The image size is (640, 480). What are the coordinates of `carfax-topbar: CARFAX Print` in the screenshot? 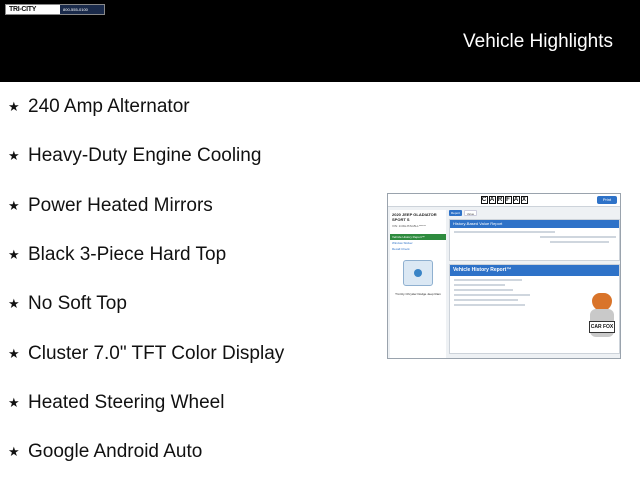 It's located at (504, 200).